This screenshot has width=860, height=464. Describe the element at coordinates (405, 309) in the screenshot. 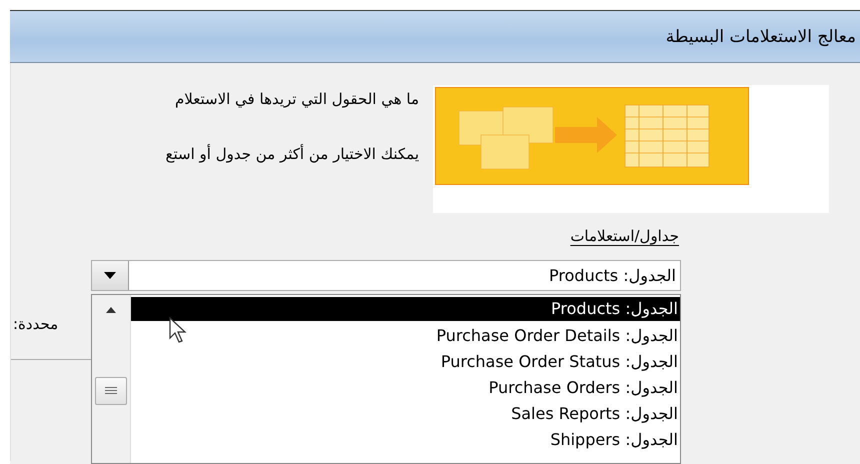

I see `dropdown-option: الجدول: Products` at that location.